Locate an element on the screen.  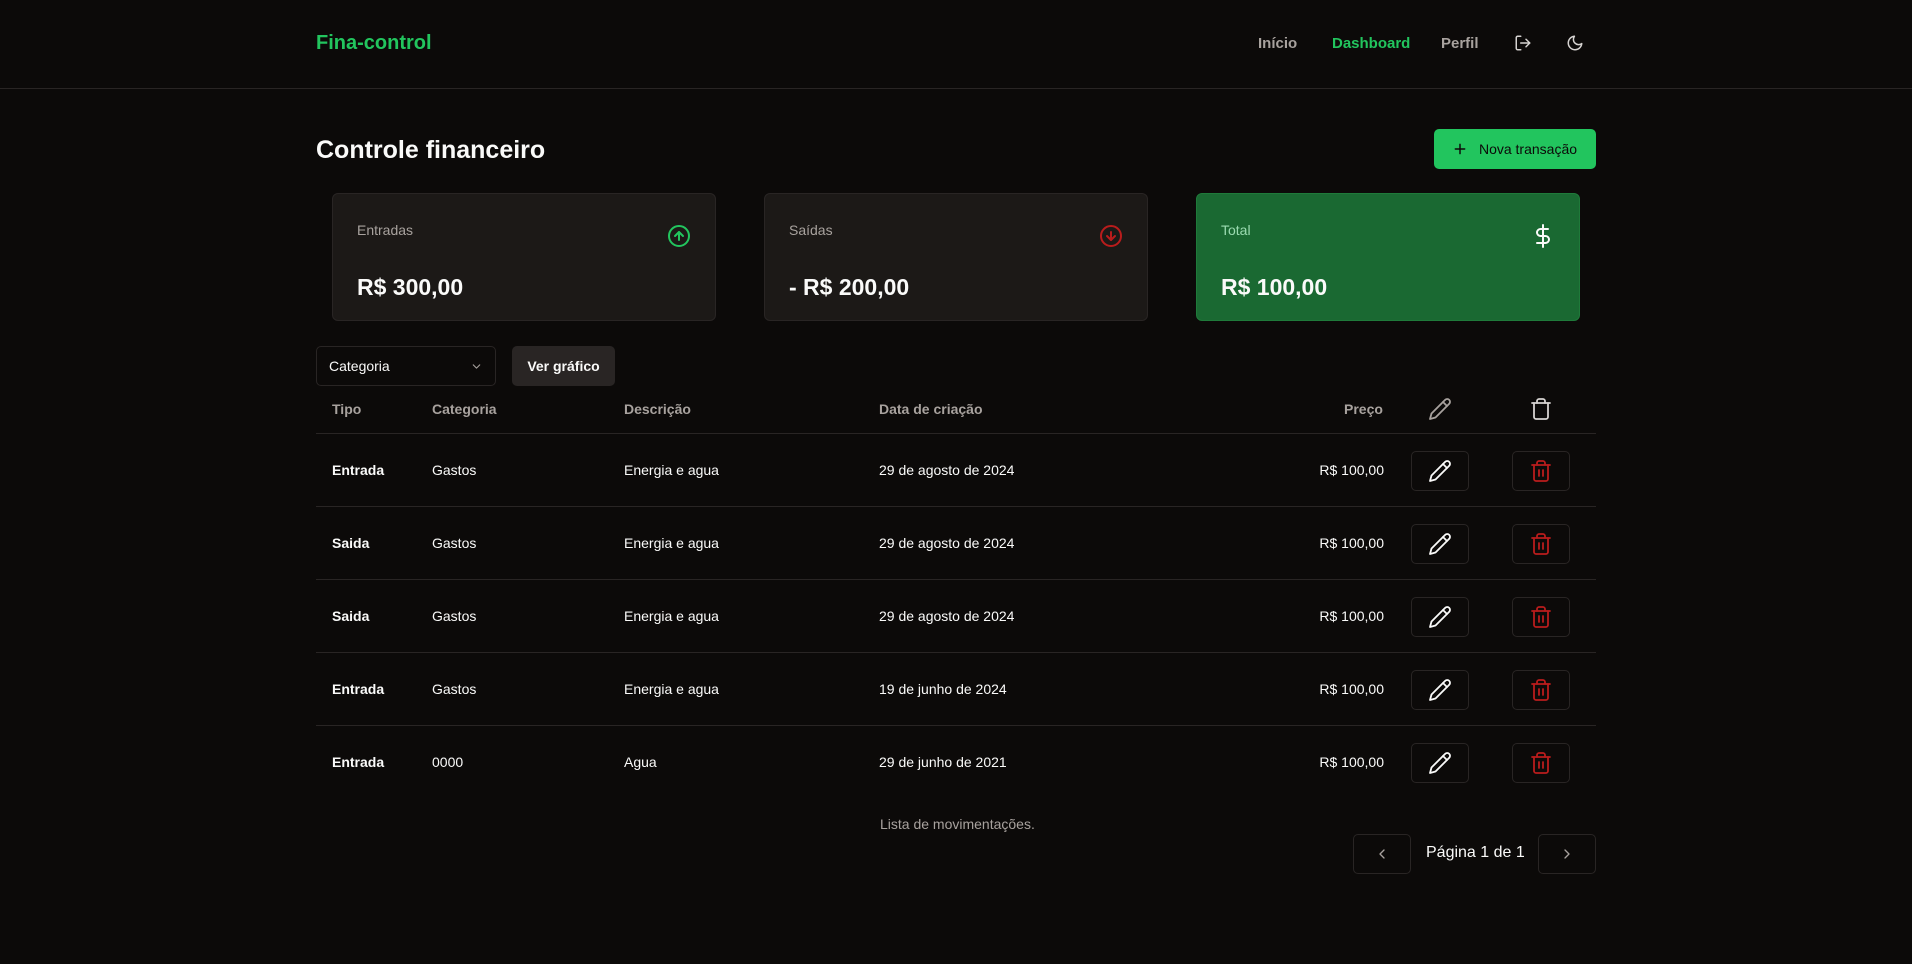
arrow-down-circle-icon is located at coordinates (1111, 236).